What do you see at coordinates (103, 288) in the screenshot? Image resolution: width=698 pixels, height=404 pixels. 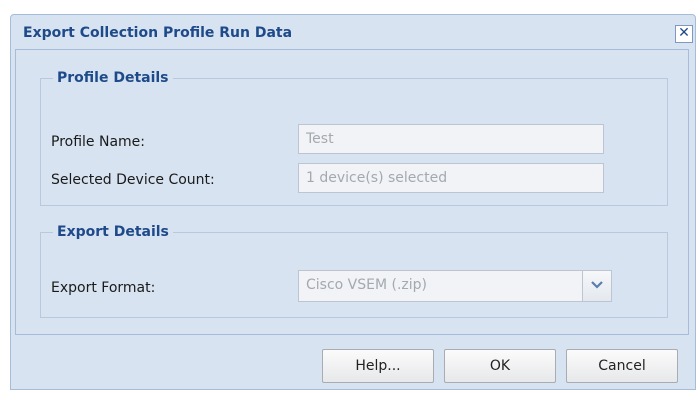 I see `export-format-label: Export Format:` at bounding box center [103, 288].